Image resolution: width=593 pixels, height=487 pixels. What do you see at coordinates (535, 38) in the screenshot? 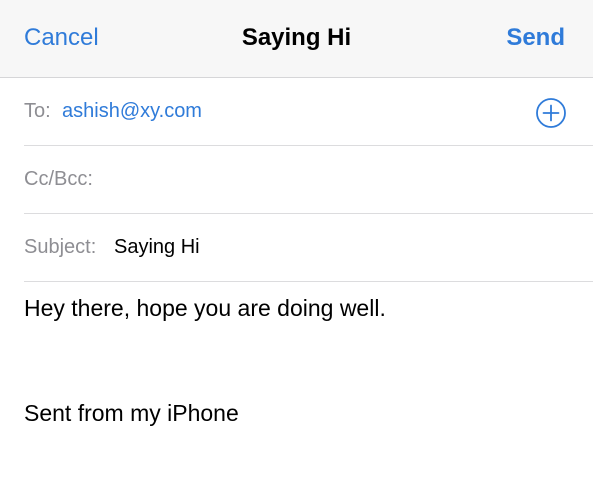
I see `send-button: Send` at bounding box center [535, 38].